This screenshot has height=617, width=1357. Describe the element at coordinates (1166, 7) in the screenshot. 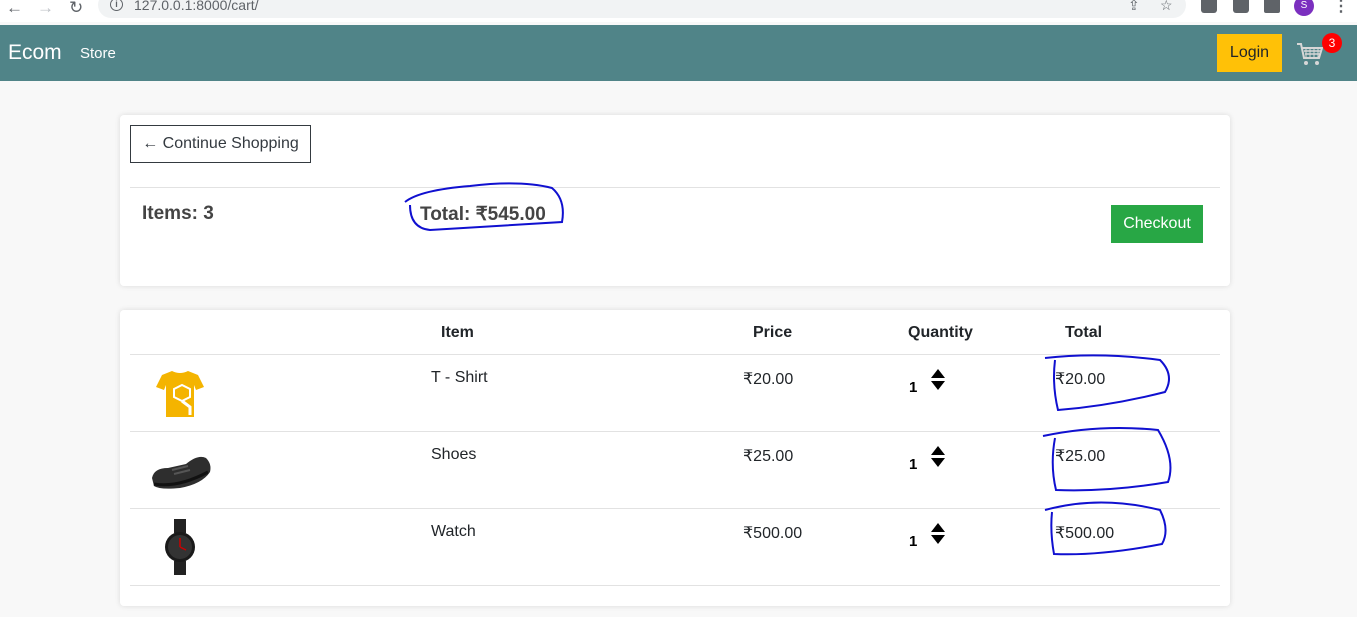

I see `star-icon: ☆` at that location.